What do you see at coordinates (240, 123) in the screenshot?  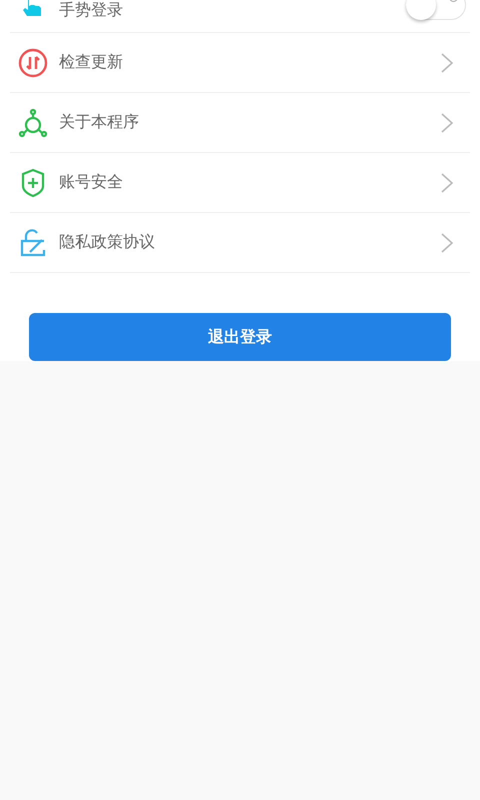 I see `settings-item: 关于本程序` at bounding box center [240, 123].